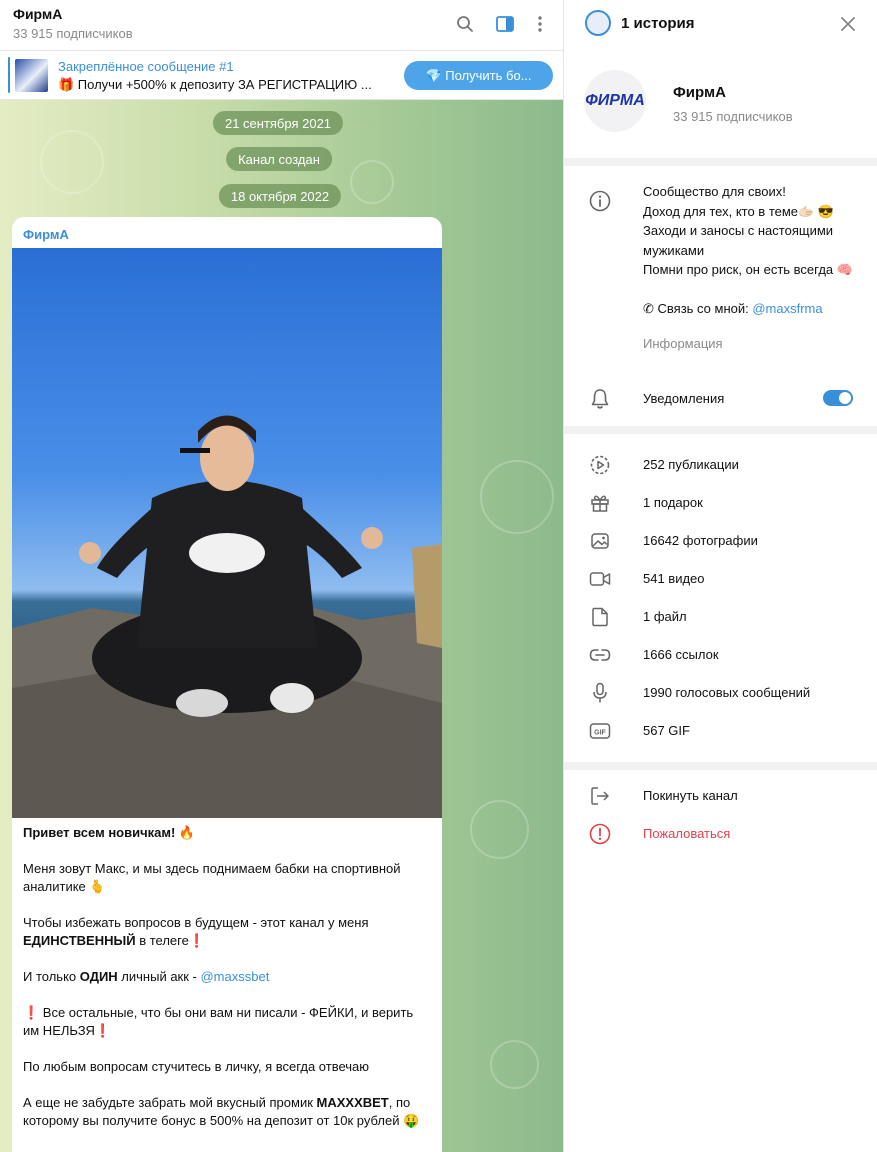  What do you see at coordinates (281, 25) in the screenshot?
I see `chat-header: ФирмА 33 915 подписчиков` at bounding box center [281, 25].